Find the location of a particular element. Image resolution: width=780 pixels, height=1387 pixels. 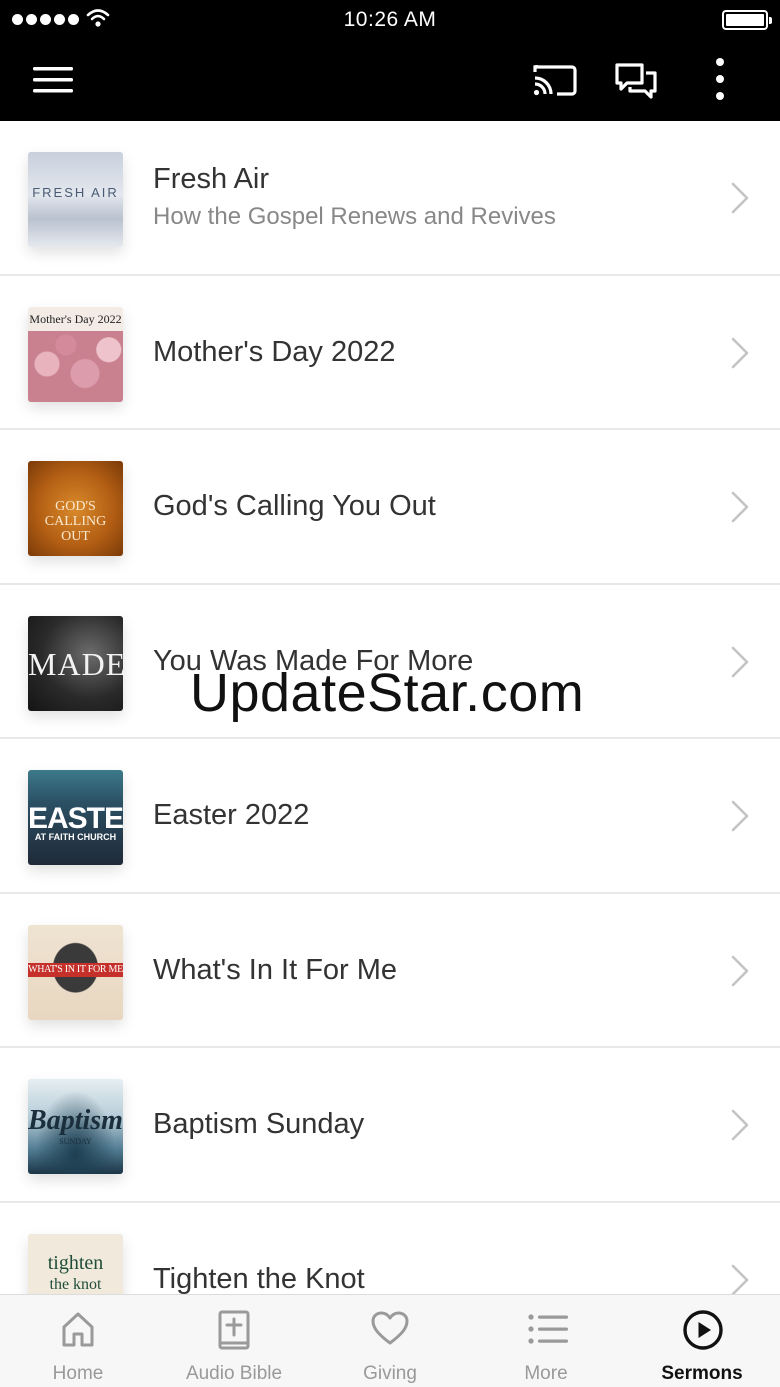

cast-button is located at coordinates (555, 80).